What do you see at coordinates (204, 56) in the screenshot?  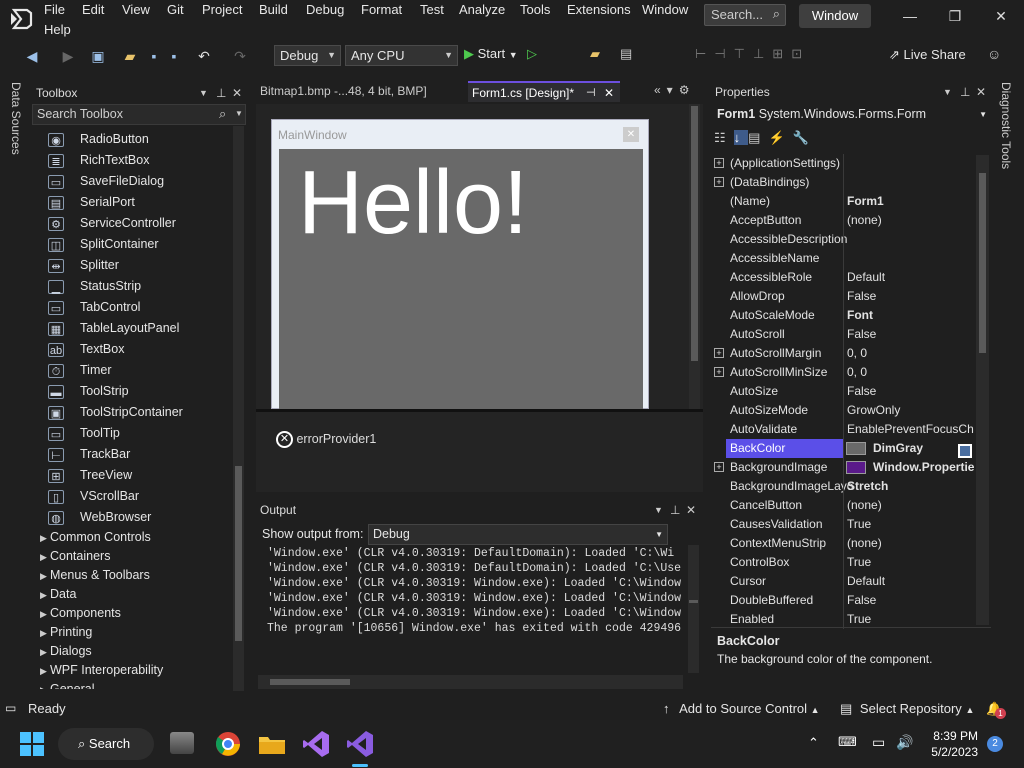 I see `undo-icon: ↶` at bounding box center [204, 56].